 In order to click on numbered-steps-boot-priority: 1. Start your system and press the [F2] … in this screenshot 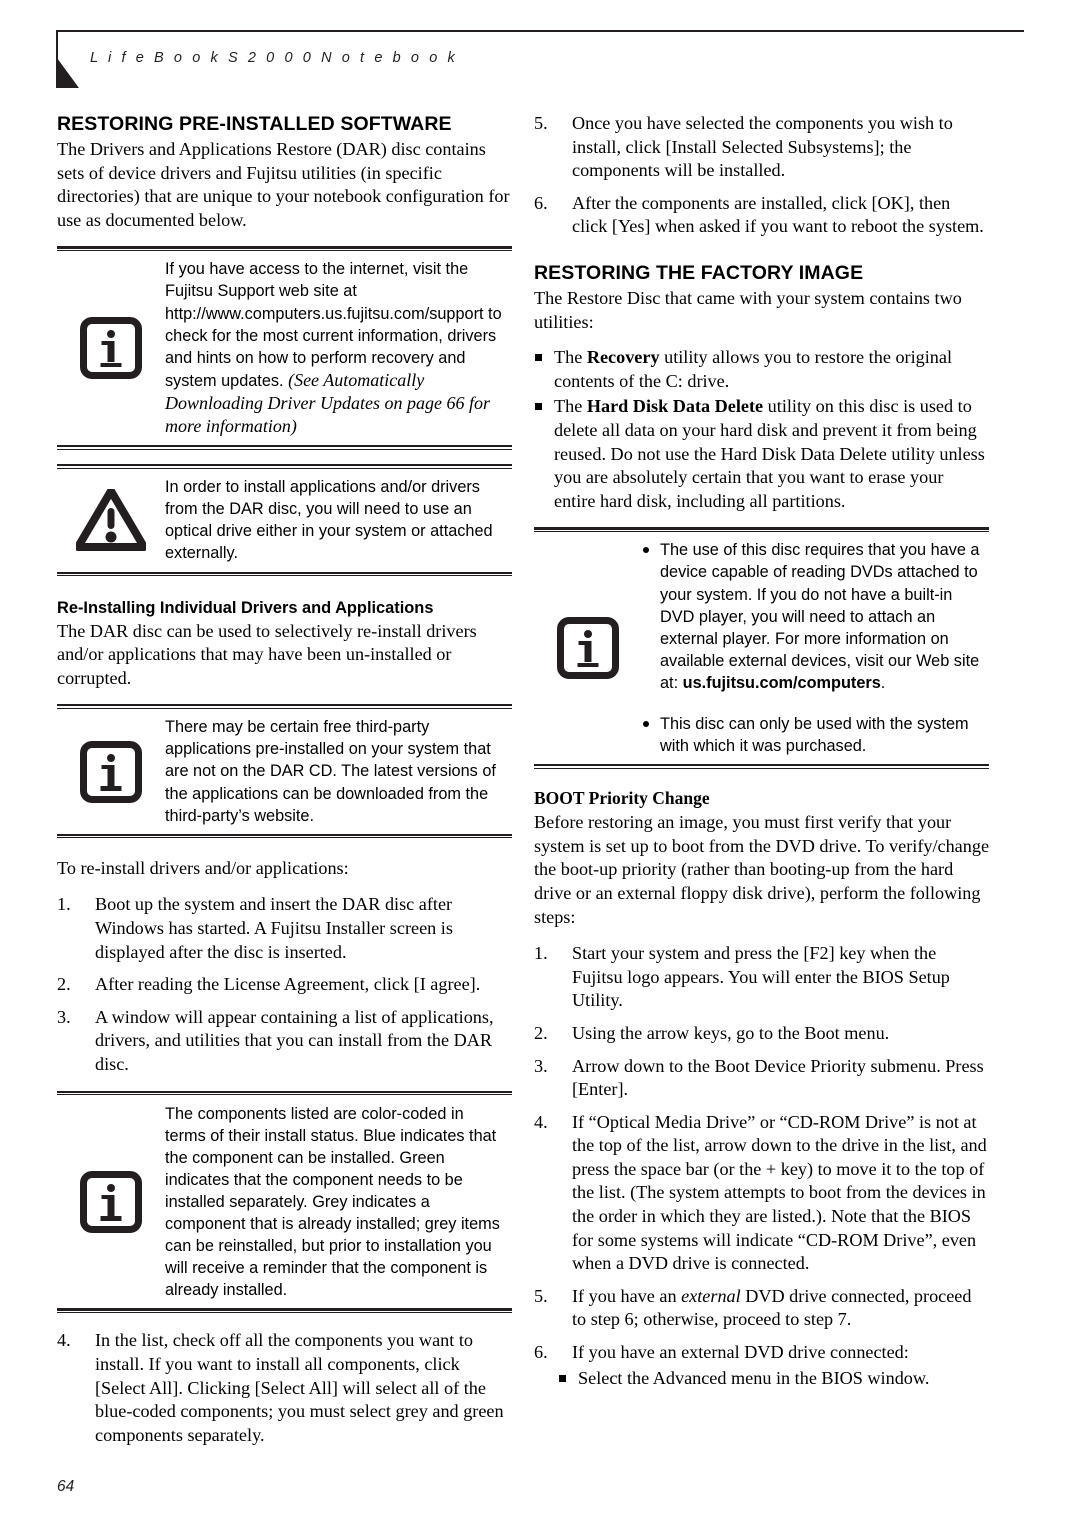, I will do `click(761, 1153)`.